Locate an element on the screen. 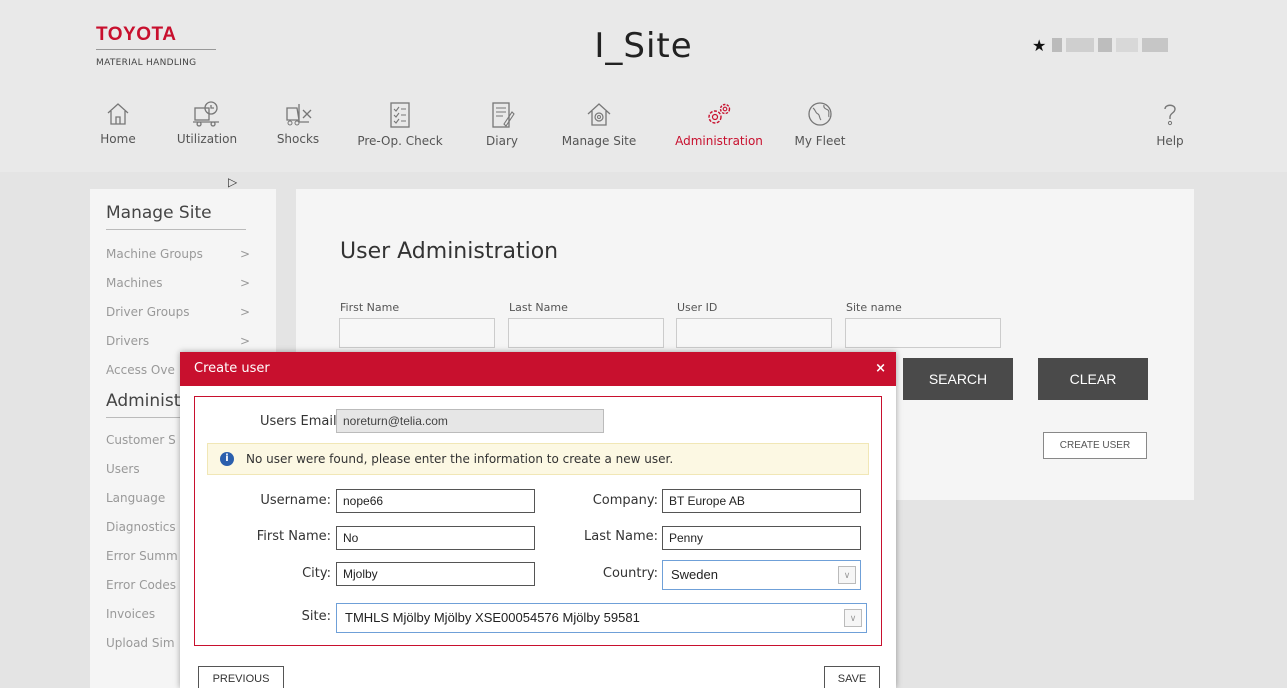 The height and width of the screenshot is (688, 1287). last-name-field: Penny is located at coordinates (761, 538).